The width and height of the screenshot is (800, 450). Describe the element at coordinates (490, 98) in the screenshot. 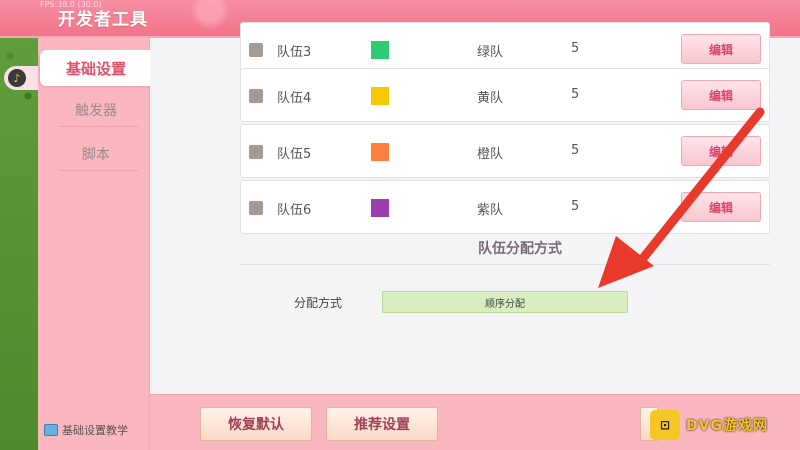

I see `team-color-name: 黄队` at that location.